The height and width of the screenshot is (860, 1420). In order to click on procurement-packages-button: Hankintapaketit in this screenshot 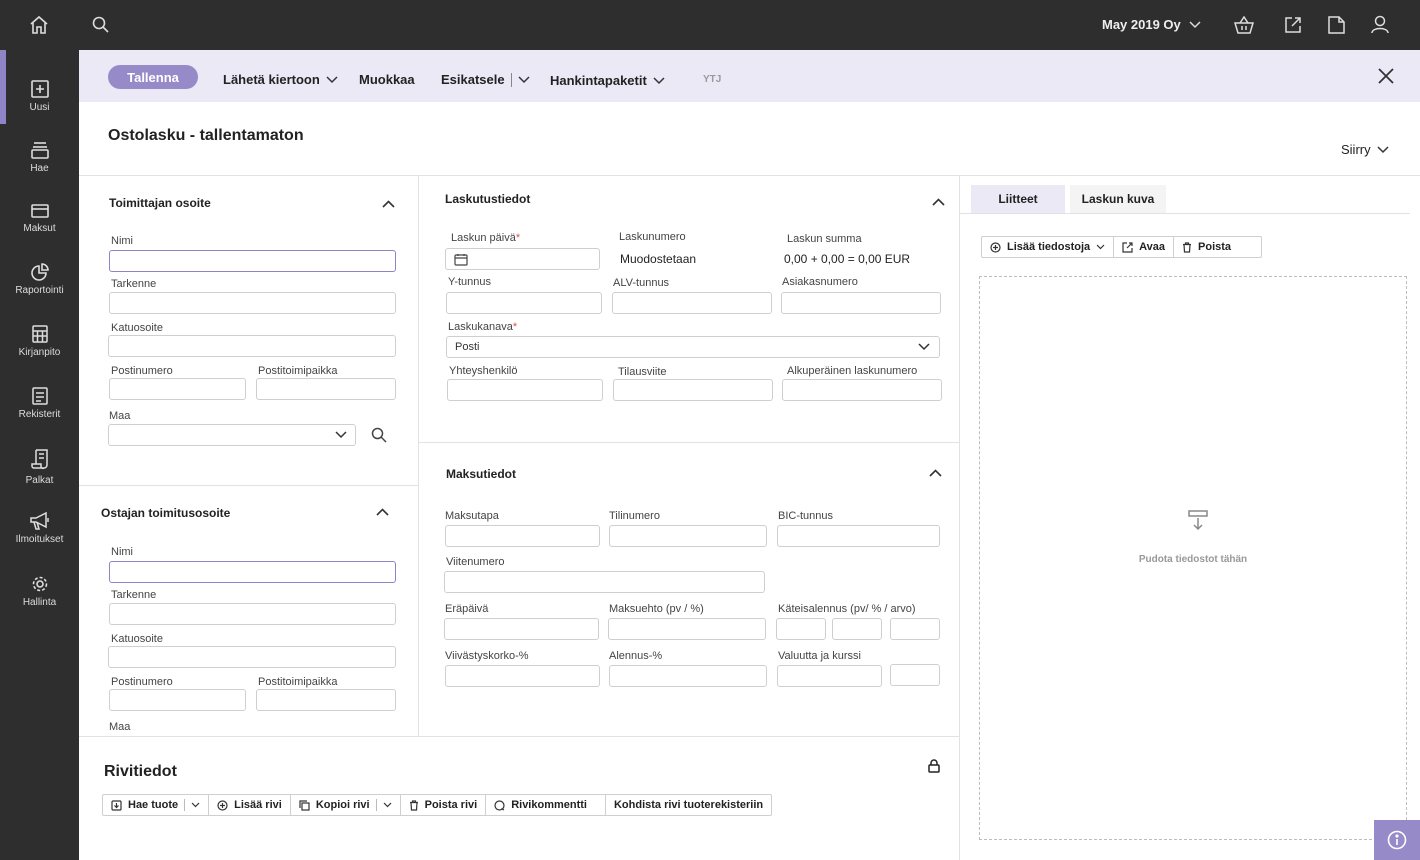, I will do `click(607, 80)`.